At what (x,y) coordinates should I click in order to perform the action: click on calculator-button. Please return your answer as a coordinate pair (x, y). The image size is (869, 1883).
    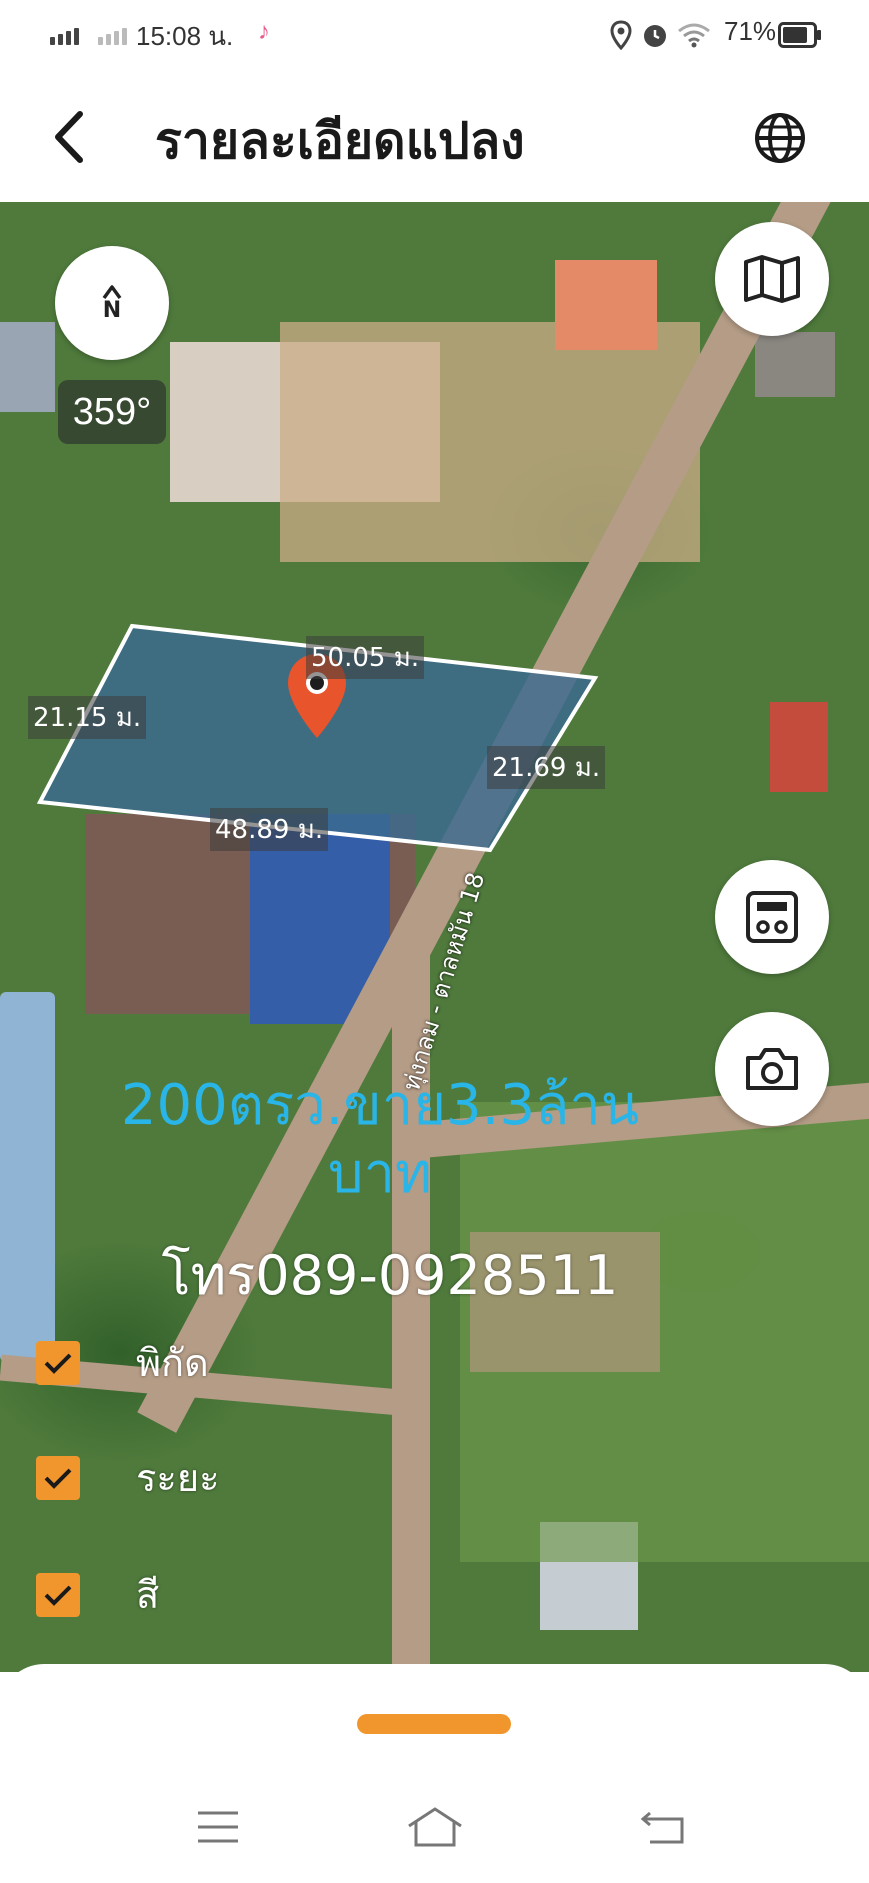
    Looking at the image, I should click on (772, 917).